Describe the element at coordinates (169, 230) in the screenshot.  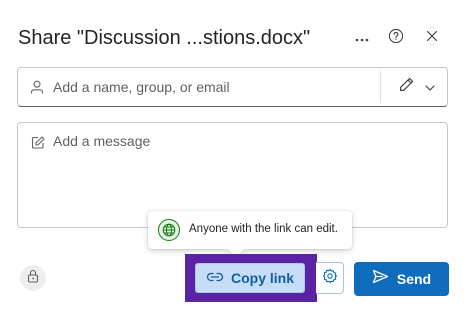
I see `globe-icon` at that location.